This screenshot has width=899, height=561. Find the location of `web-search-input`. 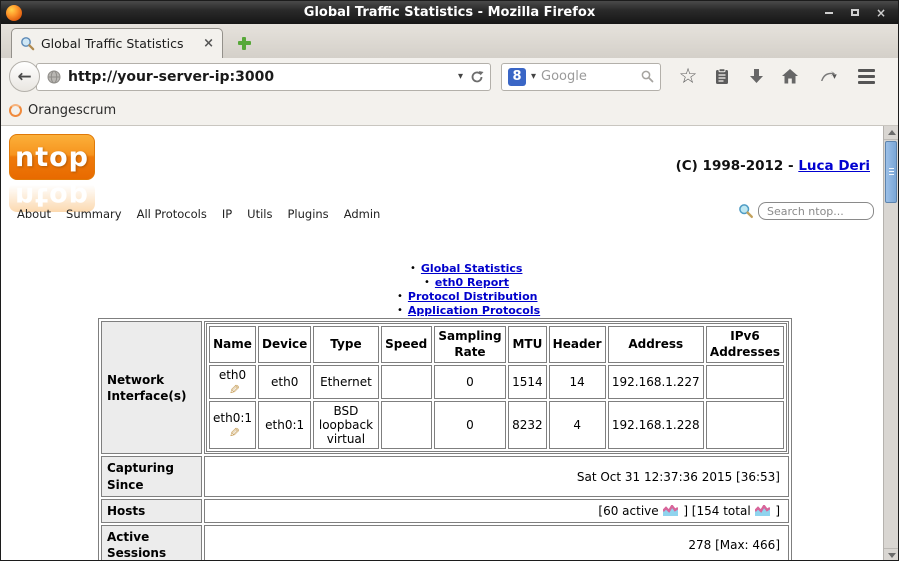

web-search-input is located at coordinates (588, 76).